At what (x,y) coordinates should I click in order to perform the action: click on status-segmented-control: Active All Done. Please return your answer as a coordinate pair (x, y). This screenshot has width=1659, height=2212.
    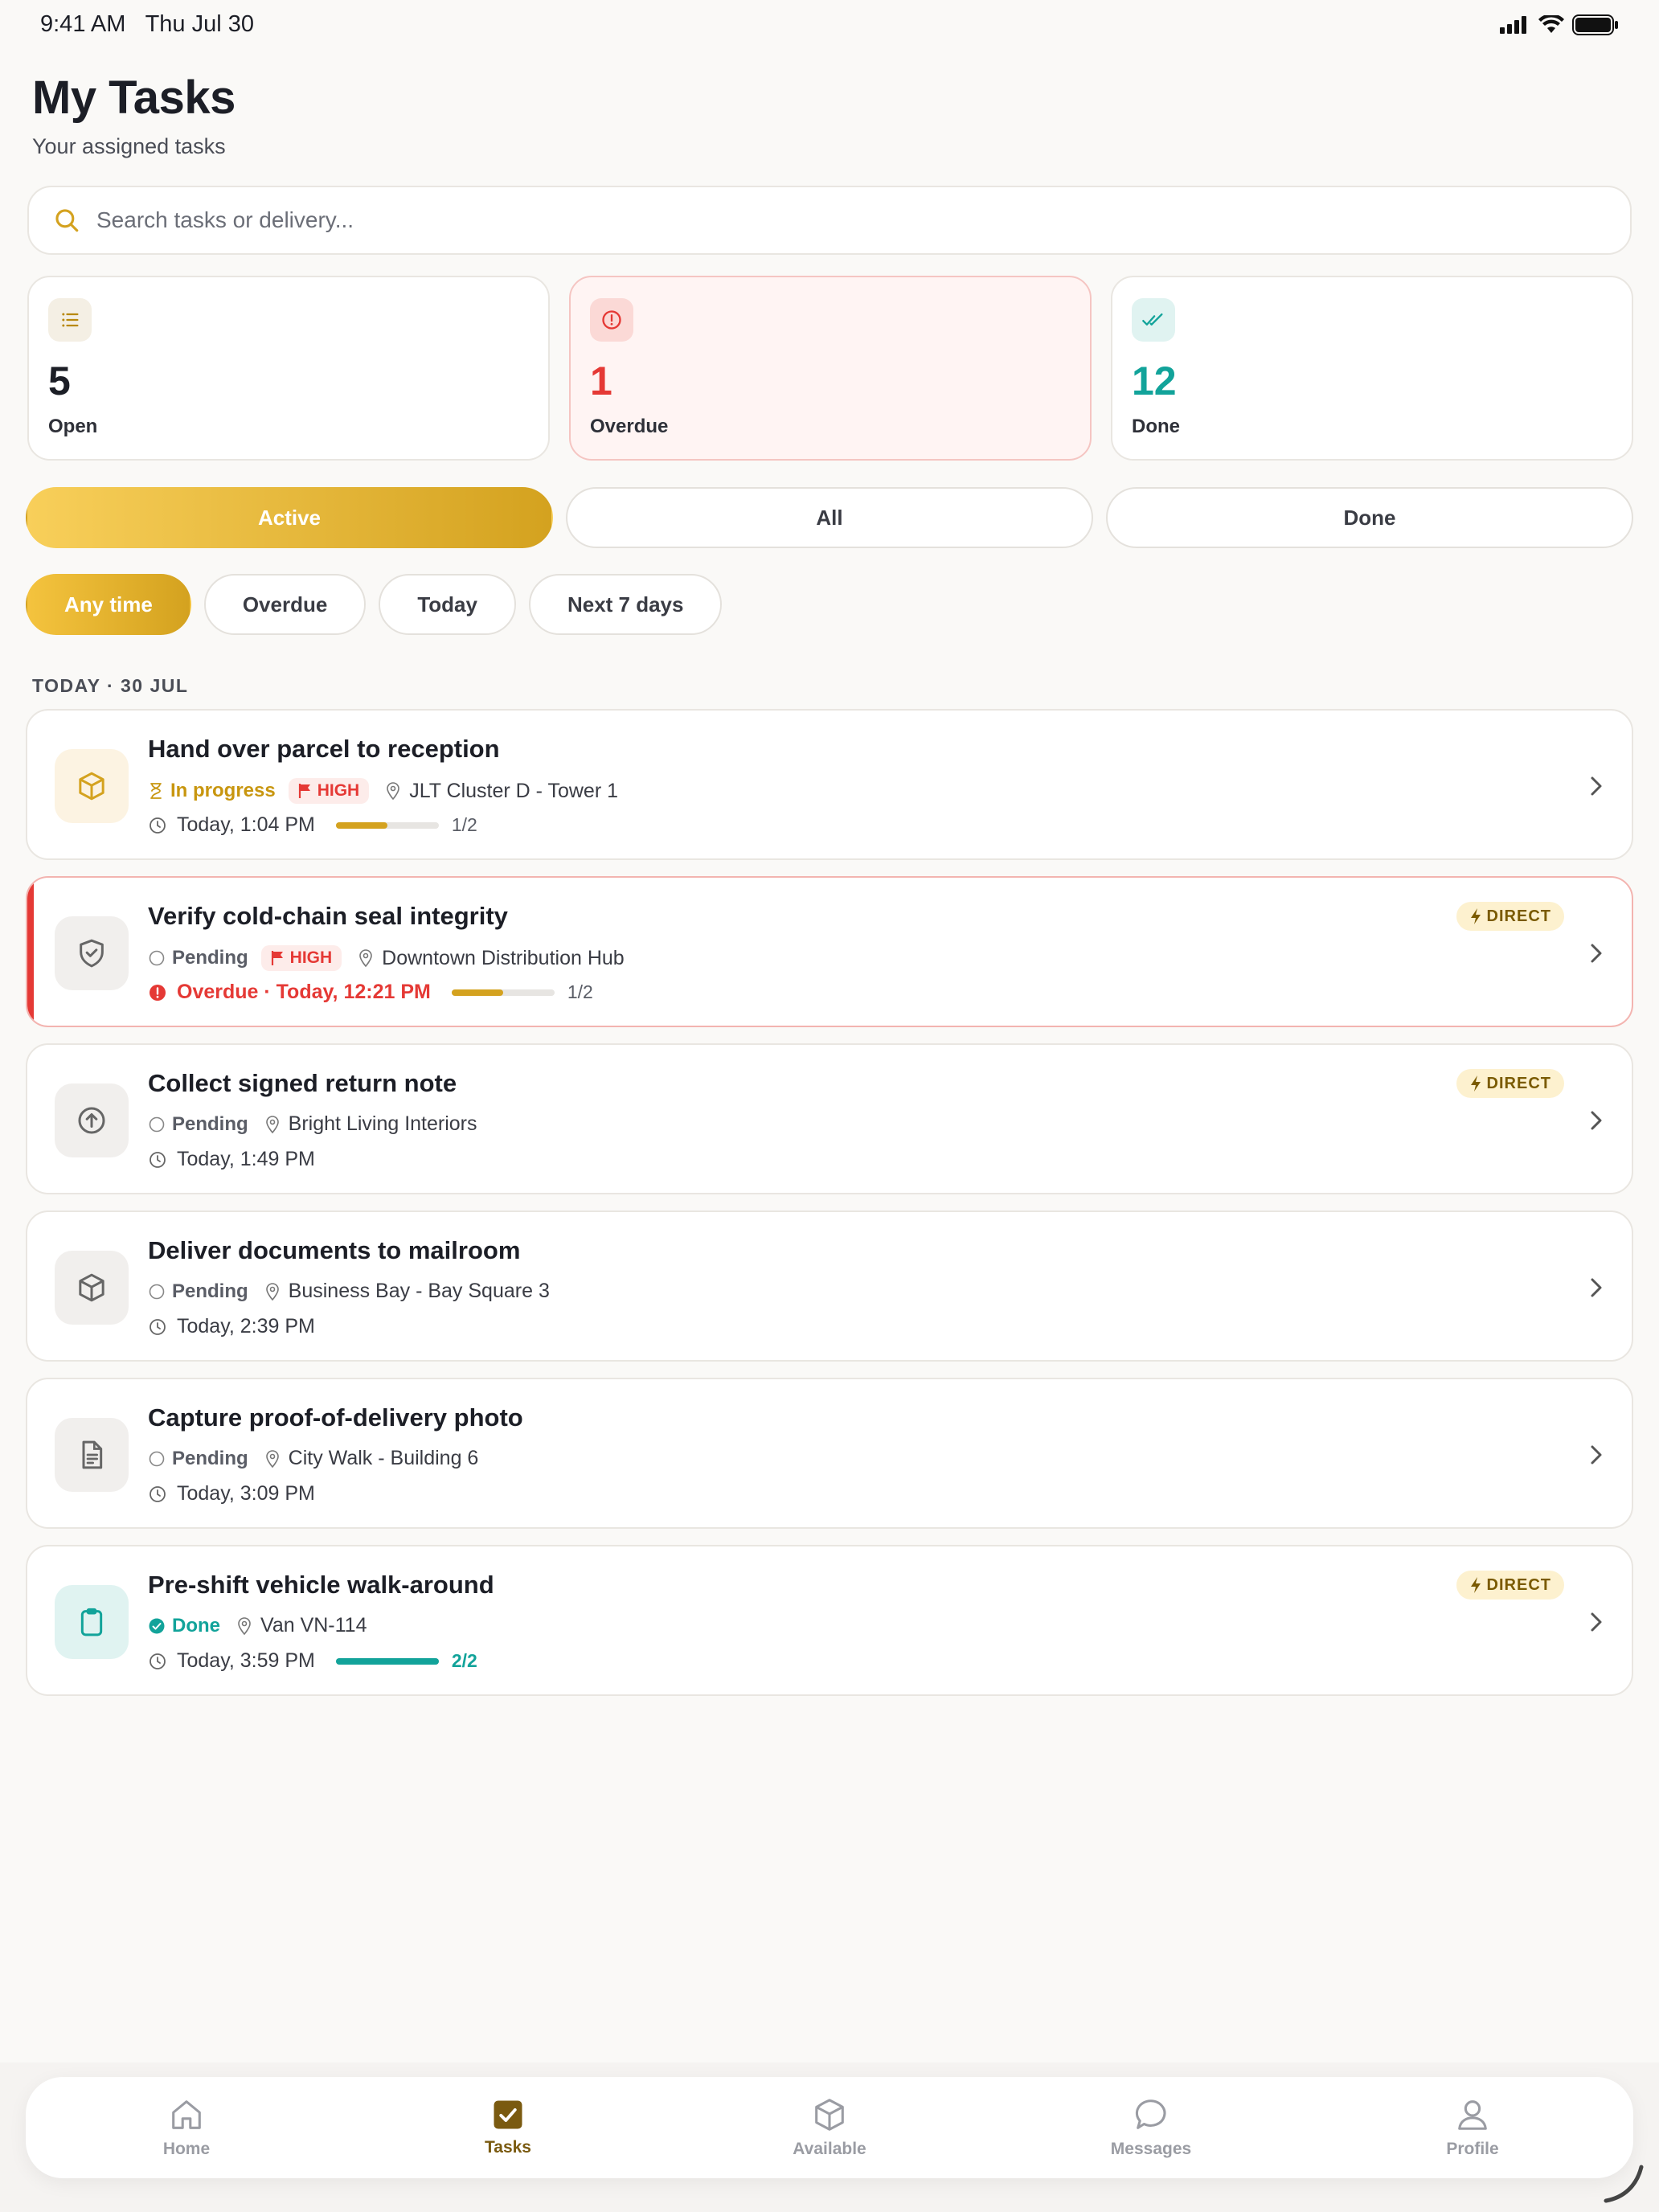
    Looking at the image, I should click on (829, 517).